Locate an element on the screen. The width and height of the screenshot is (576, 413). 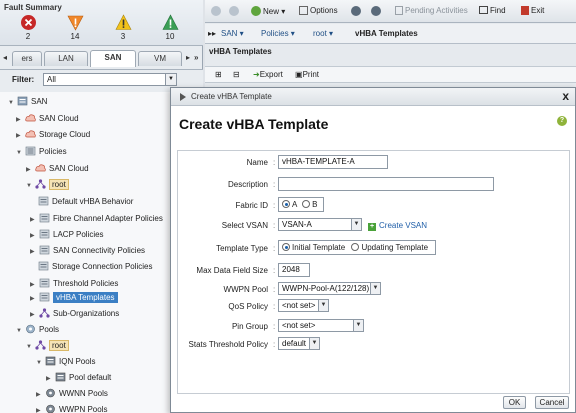
tab-scroll-right-icon: ▸ is located at coordinates (188, 57).